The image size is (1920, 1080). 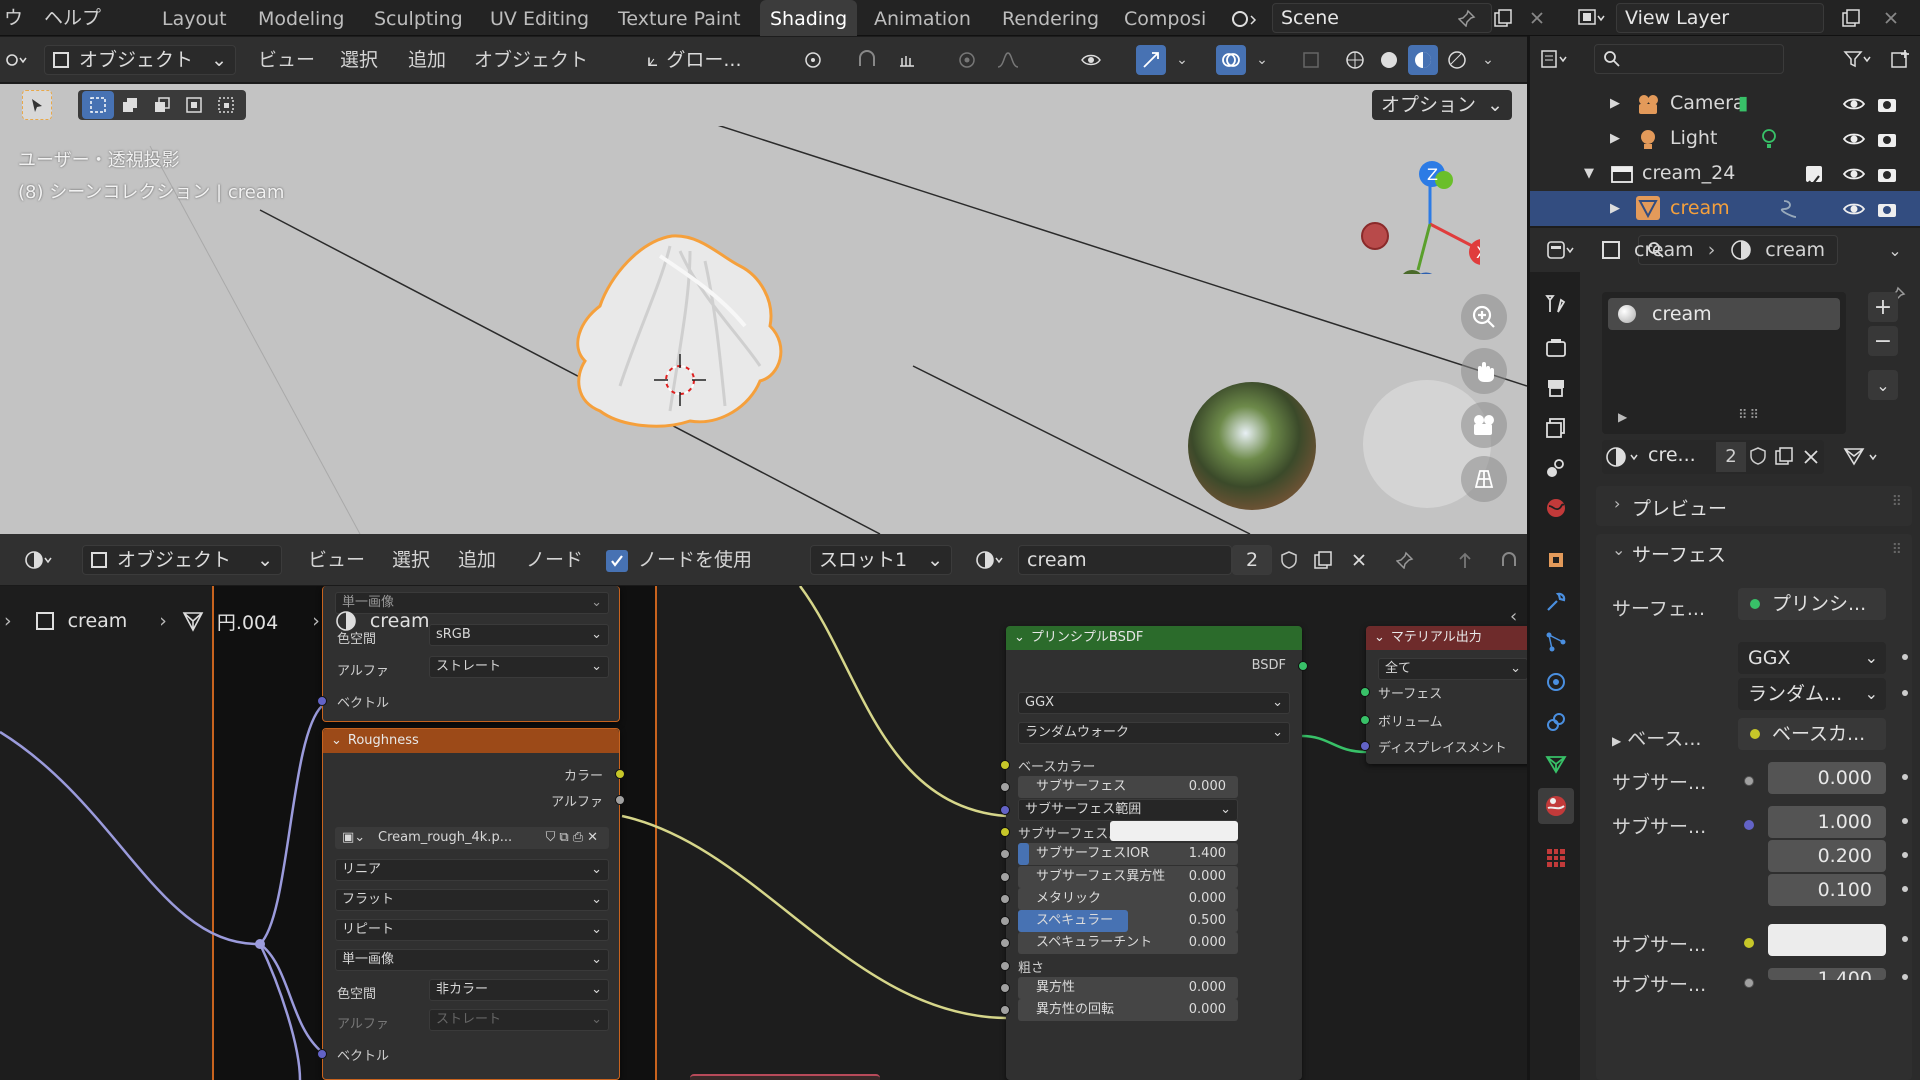 I want to click on unlink-material-icon, so click(x=1811, y=457).